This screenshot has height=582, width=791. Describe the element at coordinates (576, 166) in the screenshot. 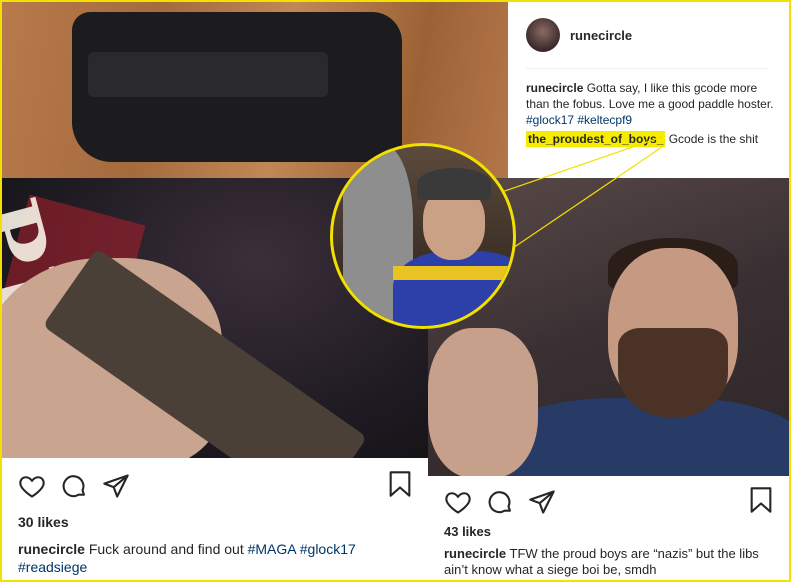

I see `connector-line-upper` at that location.